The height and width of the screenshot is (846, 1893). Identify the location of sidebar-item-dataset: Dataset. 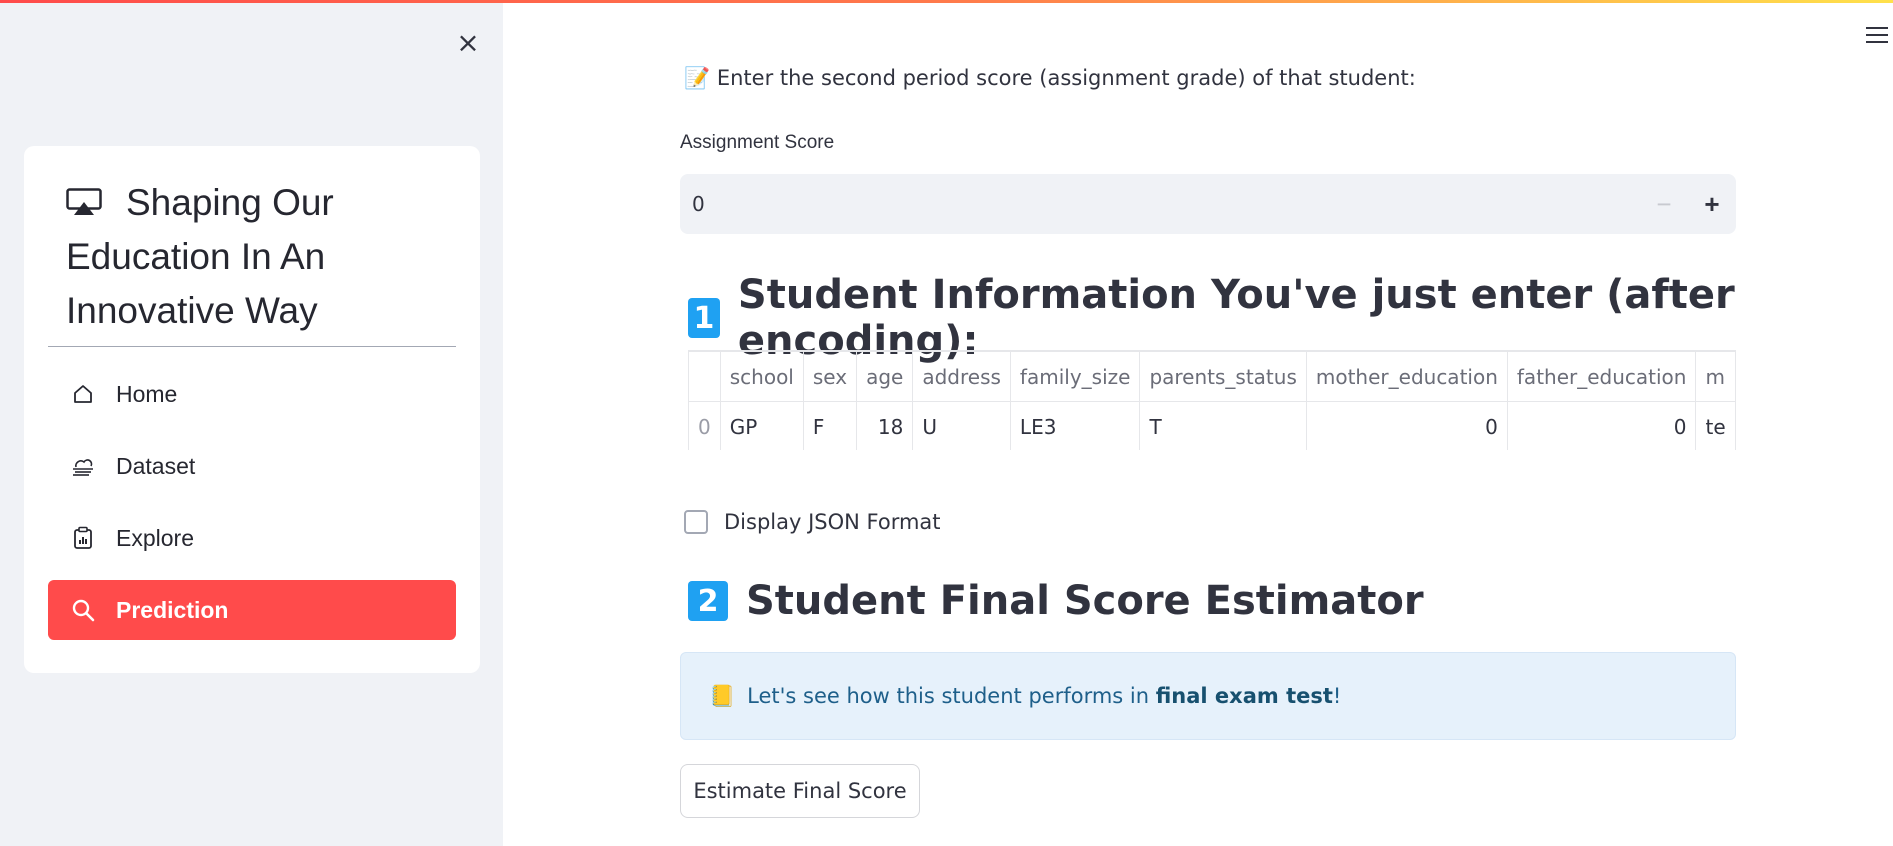
(252, 466).